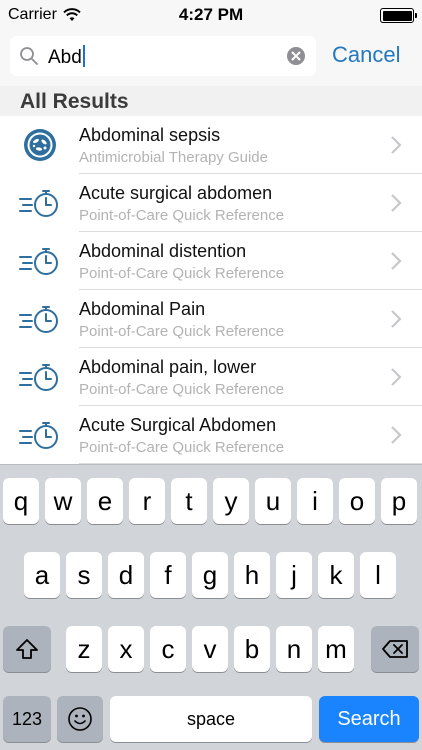 This screenshot has height=750, width=422. Describe the element at coordinates (126, 649) in the screenshot. I see `key-x: x` at that location.